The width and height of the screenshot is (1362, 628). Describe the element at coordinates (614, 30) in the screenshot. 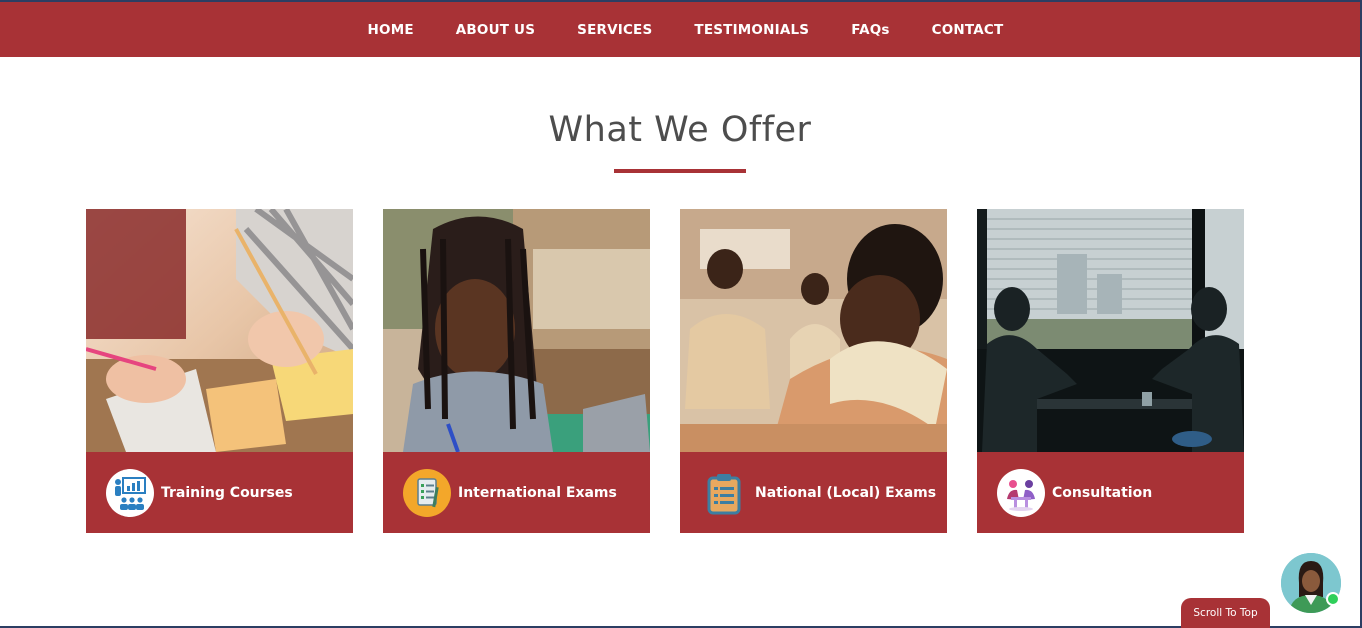

I see `nav-services: SERVICES` at that location.